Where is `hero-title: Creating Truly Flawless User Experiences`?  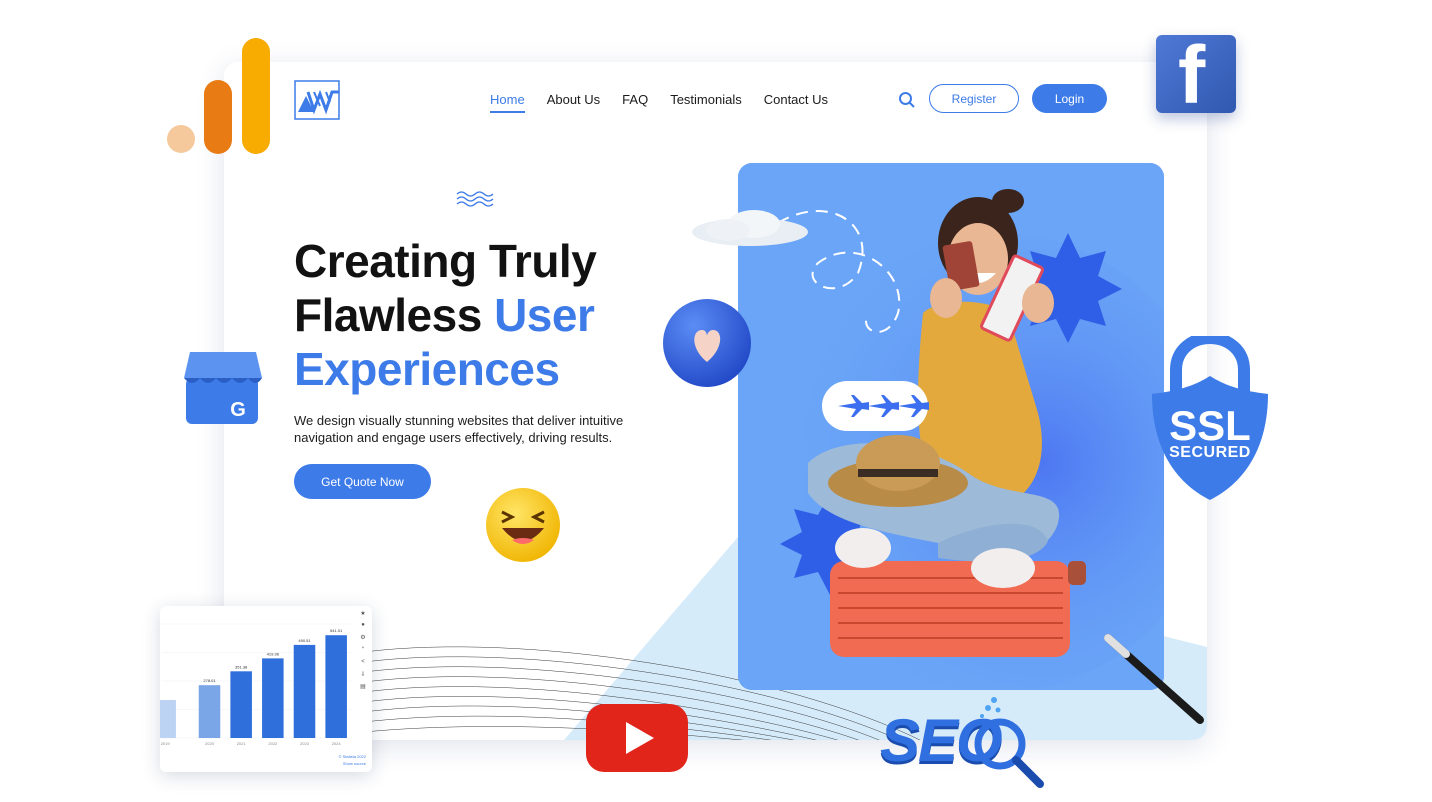
hero-title: Creating Truly Flawless User Experiences is located at coordinates (504, 315).